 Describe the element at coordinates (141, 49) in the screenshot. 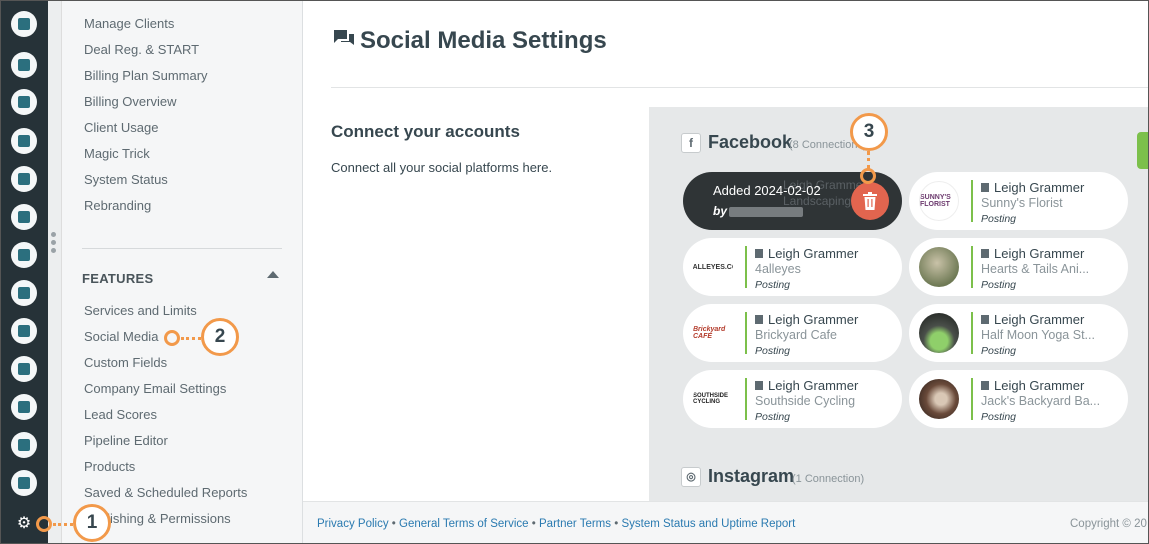

I see `menu-item-deal-reg: Deal Reg. & START` at that location.